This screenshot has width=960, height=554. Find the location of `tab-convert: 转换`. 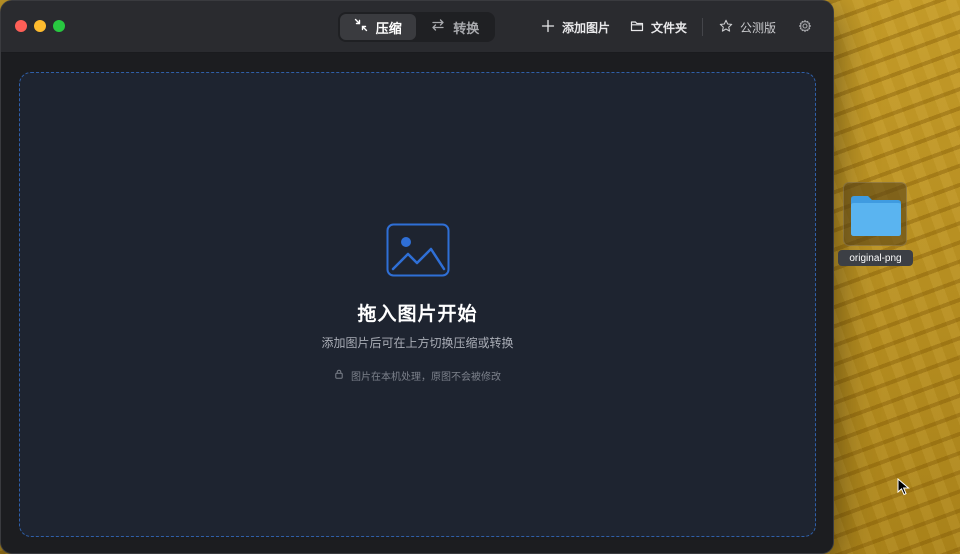

tab-convert: 转换 is located at coordinates (456, 27).